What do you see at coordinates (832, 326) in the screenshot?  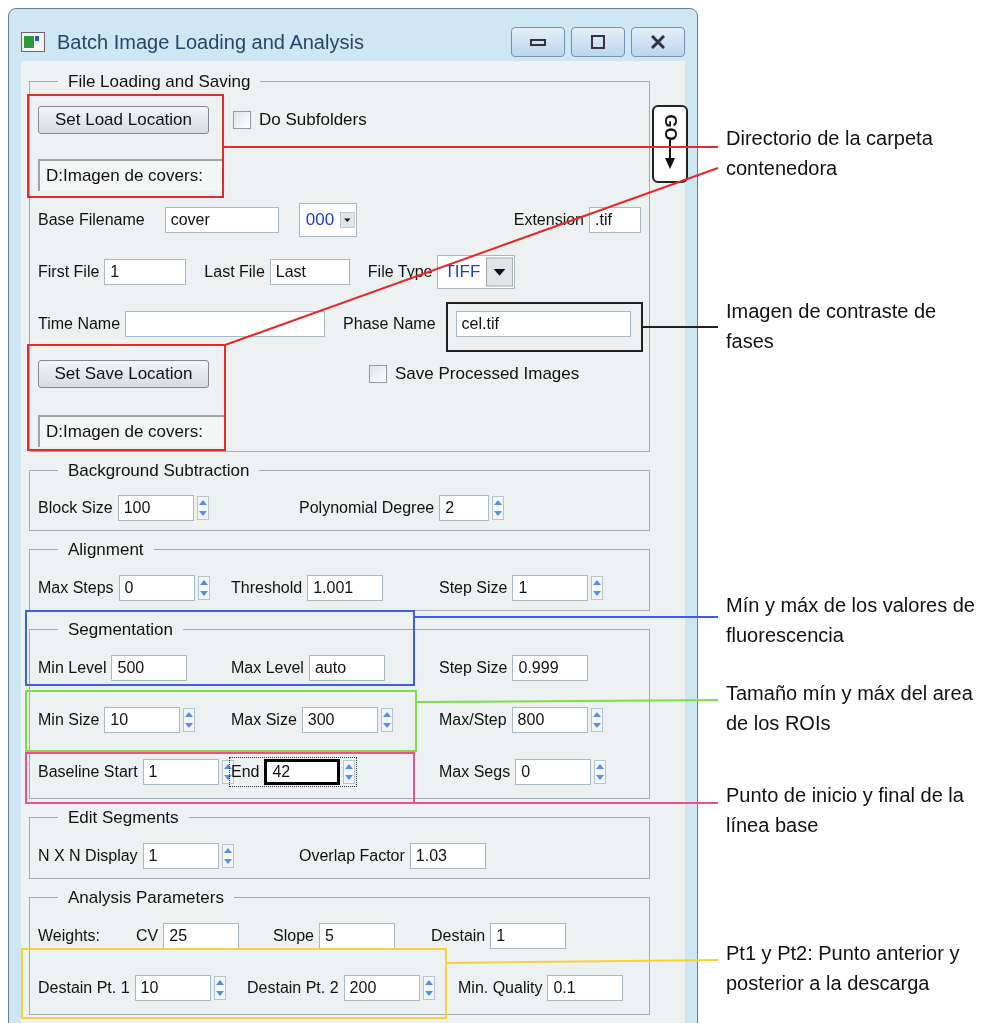 I see `annotation-text: Imagen de contraste de fases` at bounding box center [832, 326].